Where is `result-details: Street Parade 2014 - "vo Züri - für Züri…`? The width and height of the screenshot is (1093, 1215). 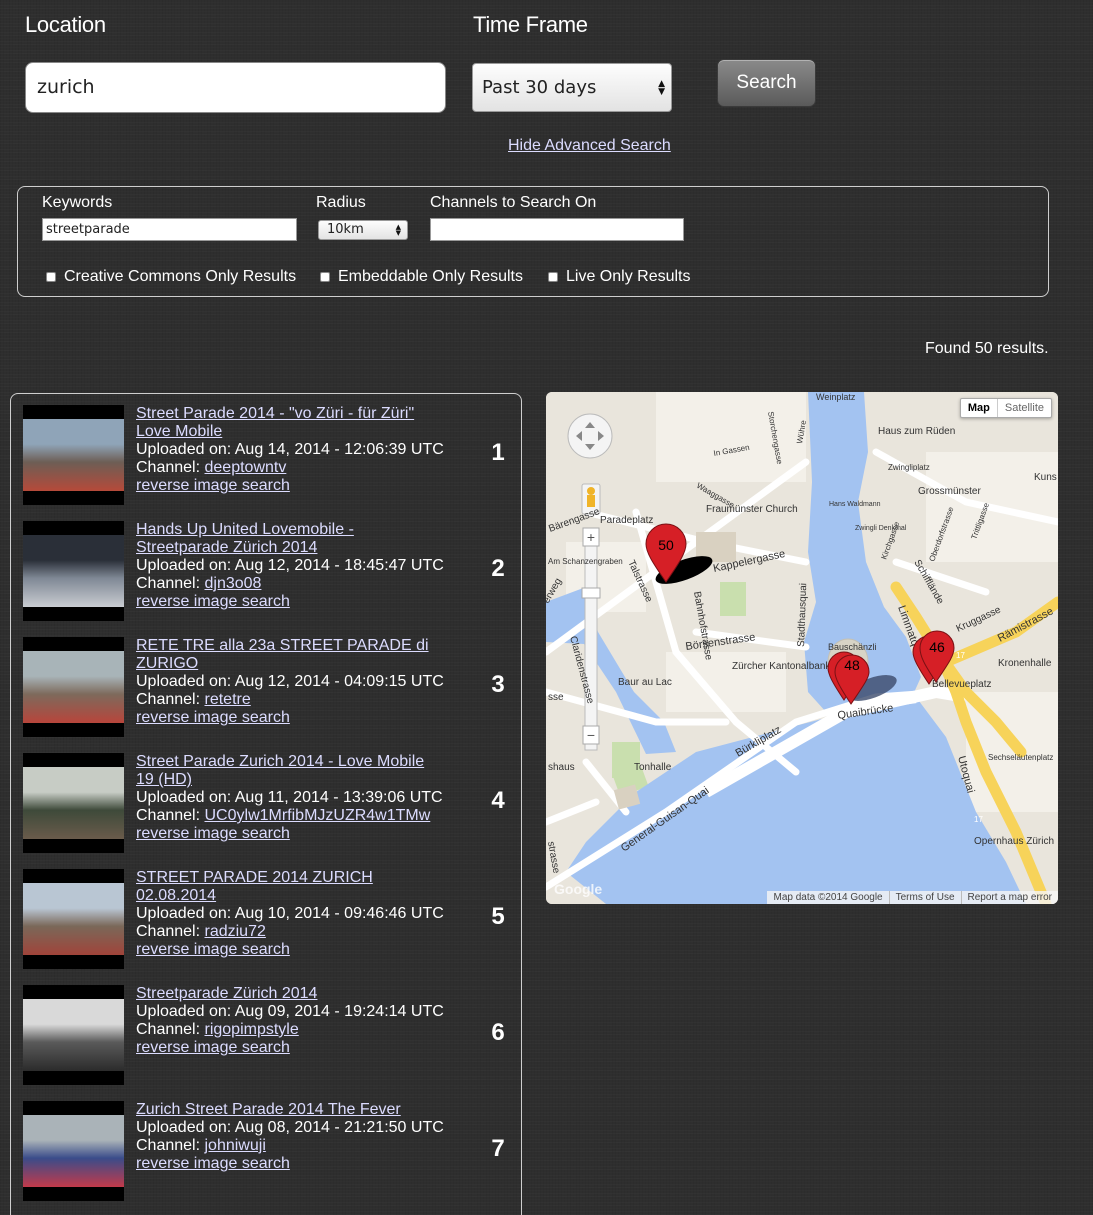
result-details: Street Parade 2014 - "vo Züri - für Züri… is located at coordinates (301, 450).